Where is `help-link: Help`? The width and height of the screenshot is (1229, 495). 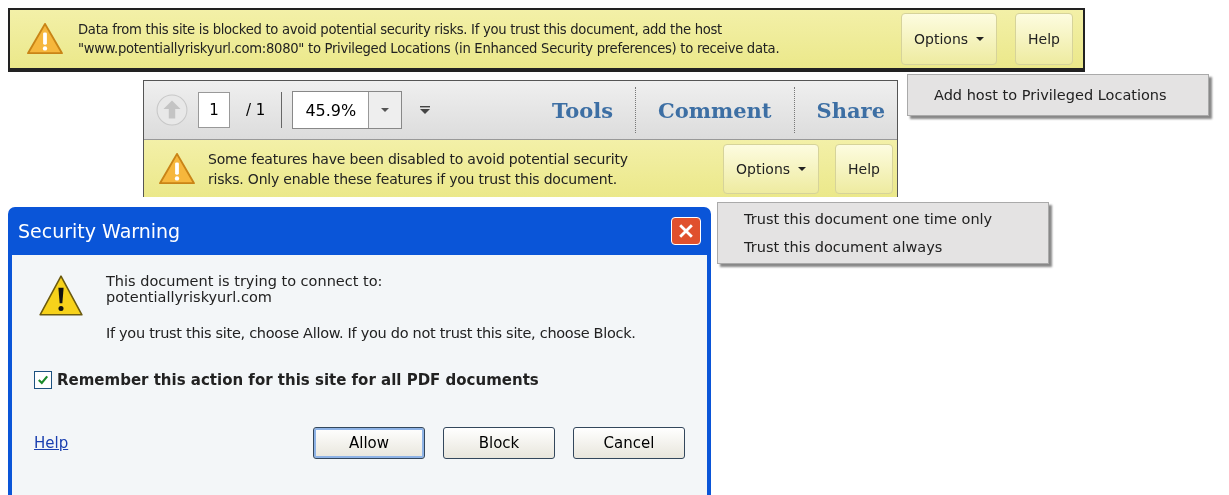
help-link: Help is located at coordinates (51, 443).